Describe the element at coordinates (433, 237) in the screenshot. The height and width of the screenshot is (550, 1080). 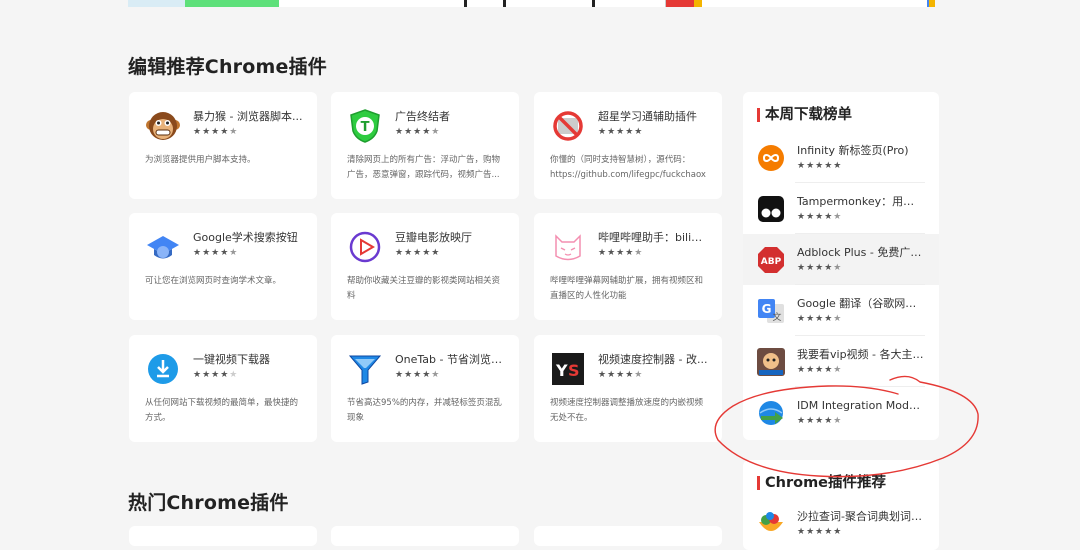
I see `extension-name: 豆瓣电影放映厅` at that location.